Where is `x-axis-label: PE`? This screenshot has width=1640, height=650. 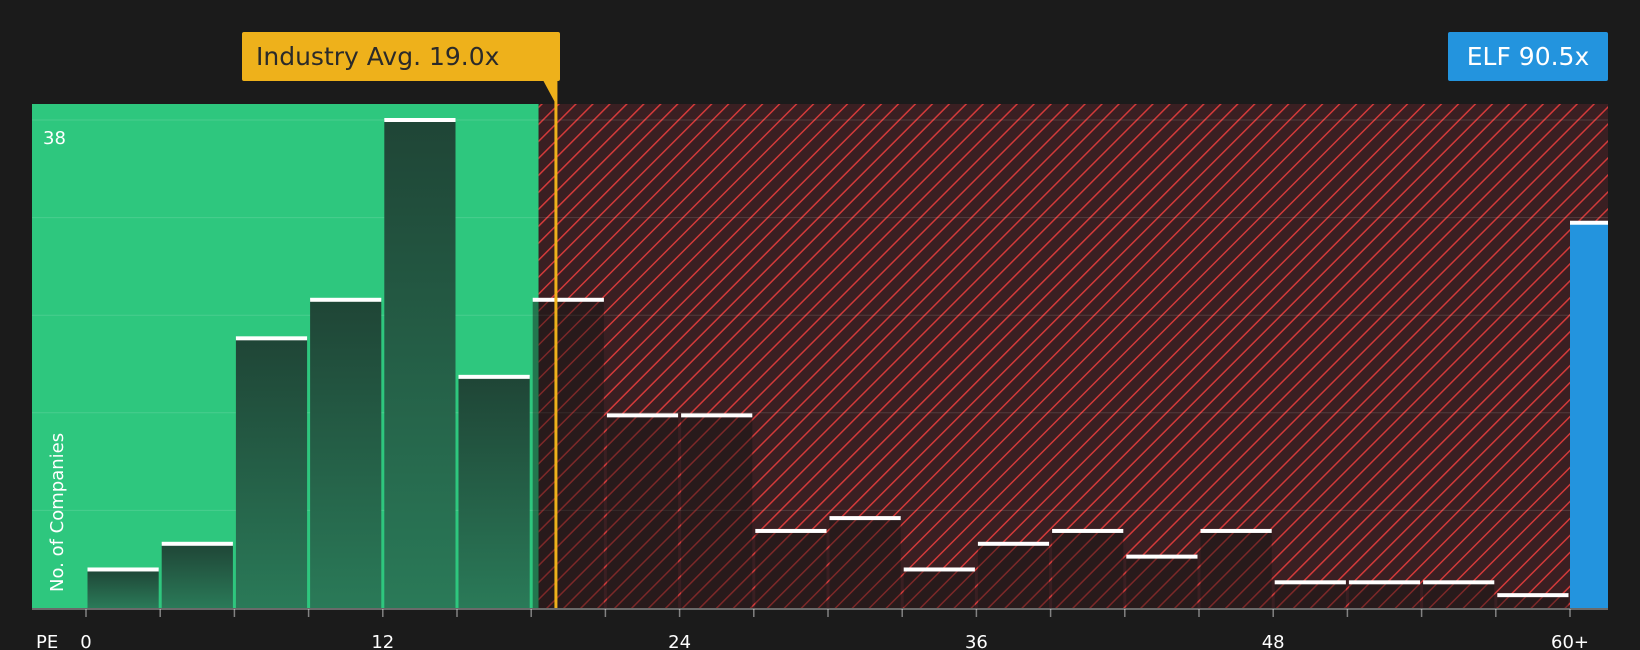 x-axis-label: PE is located at coordinates (47, 641).